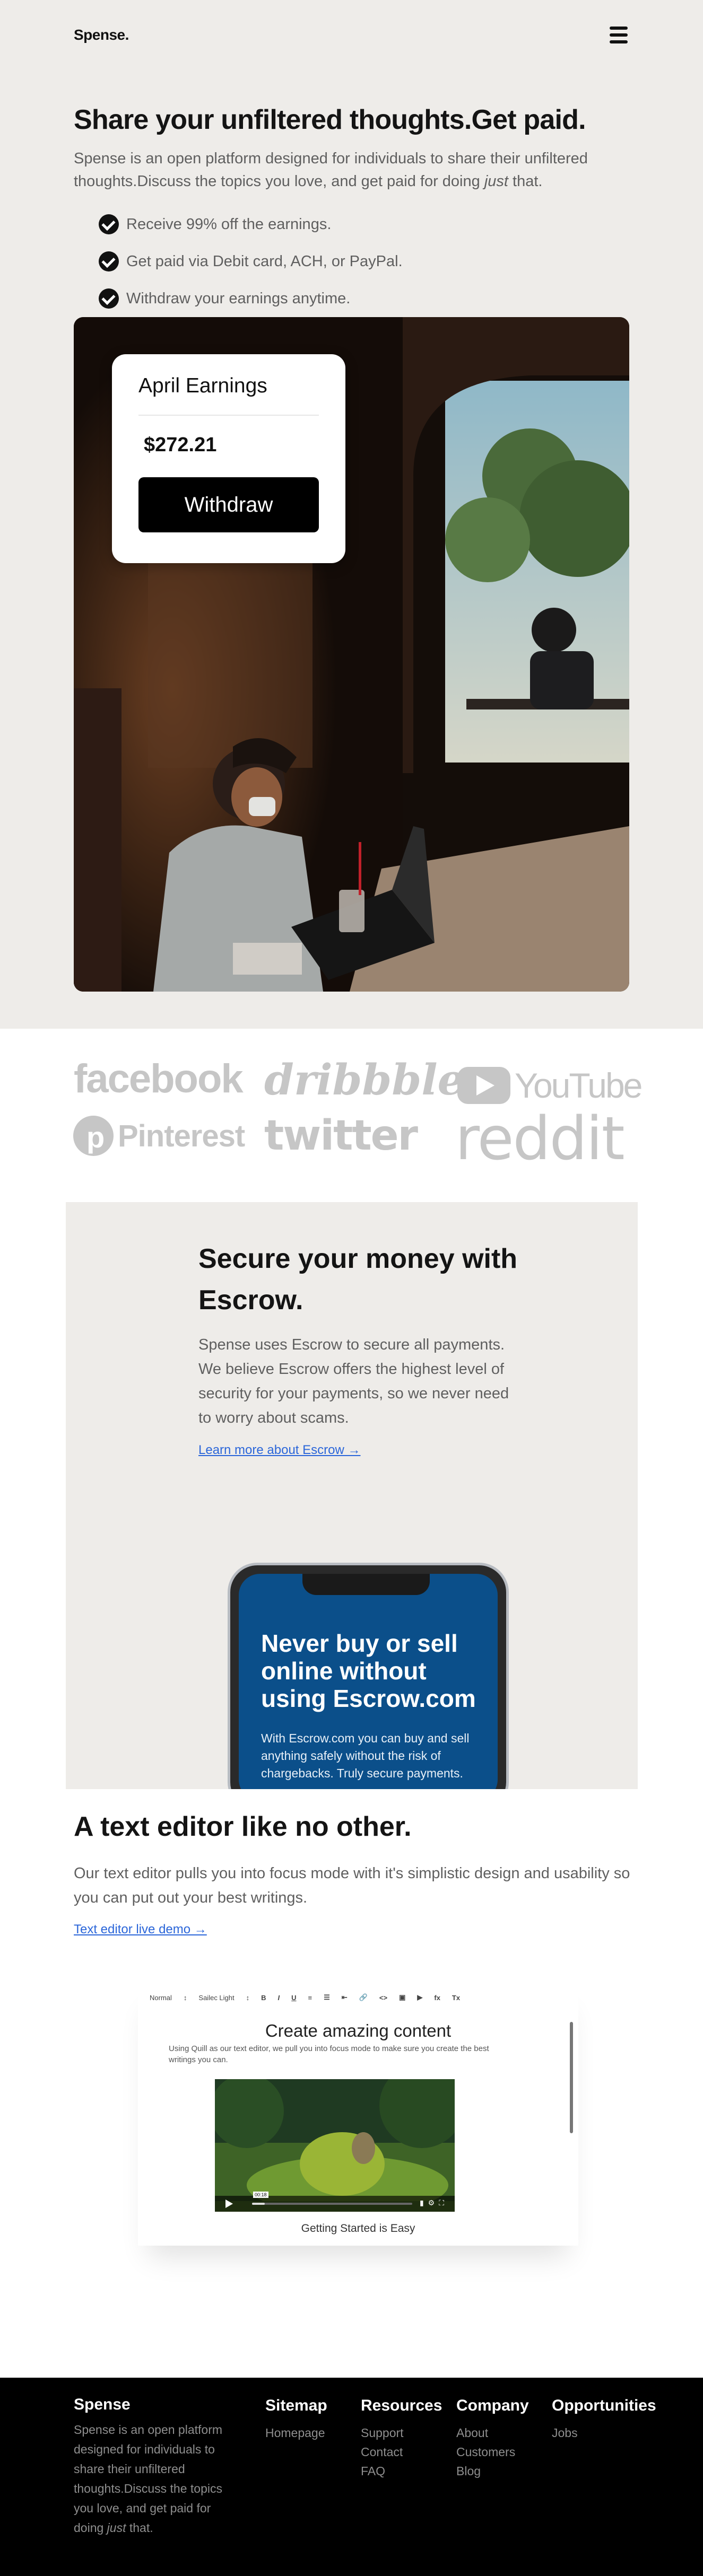 Image resolution: width=703 pixels, height=2576 pixels. Describe the element at coordinates (351, 36) in the screenshot. I see `top-nav: Spense.` at that location.